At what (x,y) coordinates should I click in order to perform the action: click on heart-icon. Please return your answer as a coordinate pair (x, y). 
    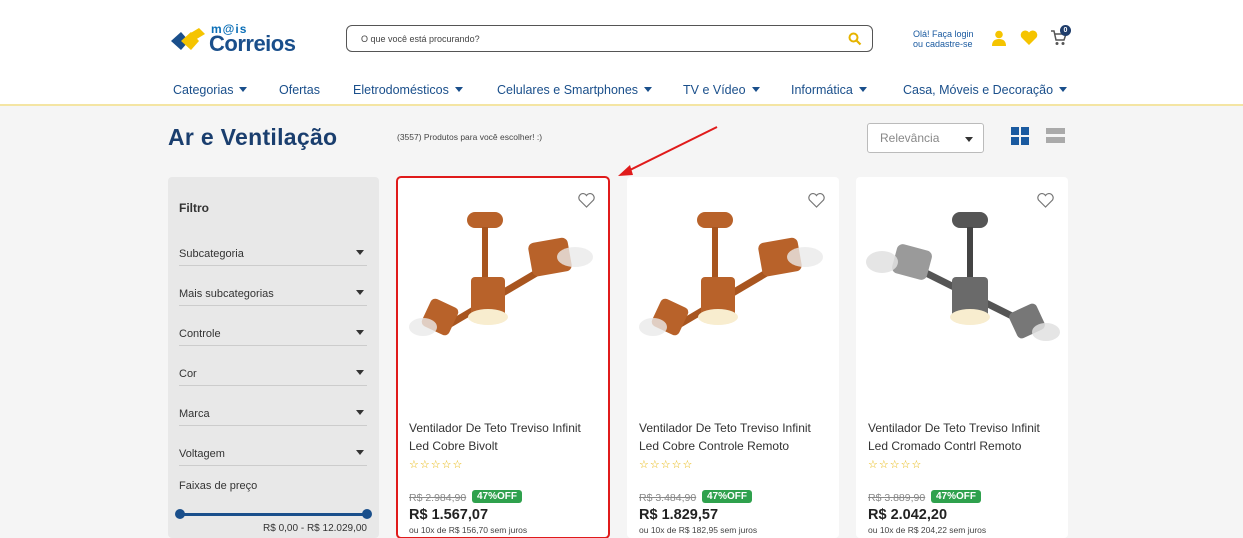
    Looking at the image, I should click on (1029, 38).